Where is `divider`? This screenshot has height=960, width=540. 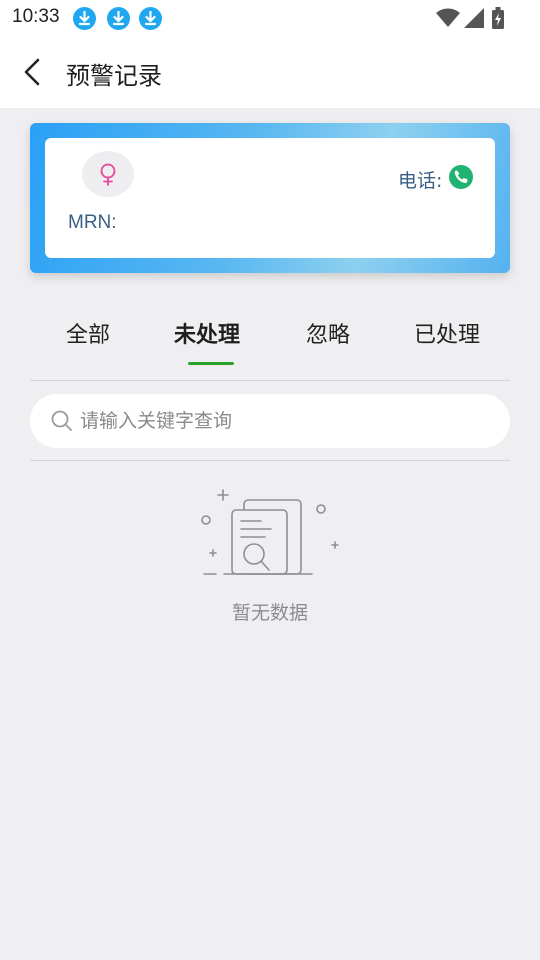 divider is located at coordinates (270, 460).